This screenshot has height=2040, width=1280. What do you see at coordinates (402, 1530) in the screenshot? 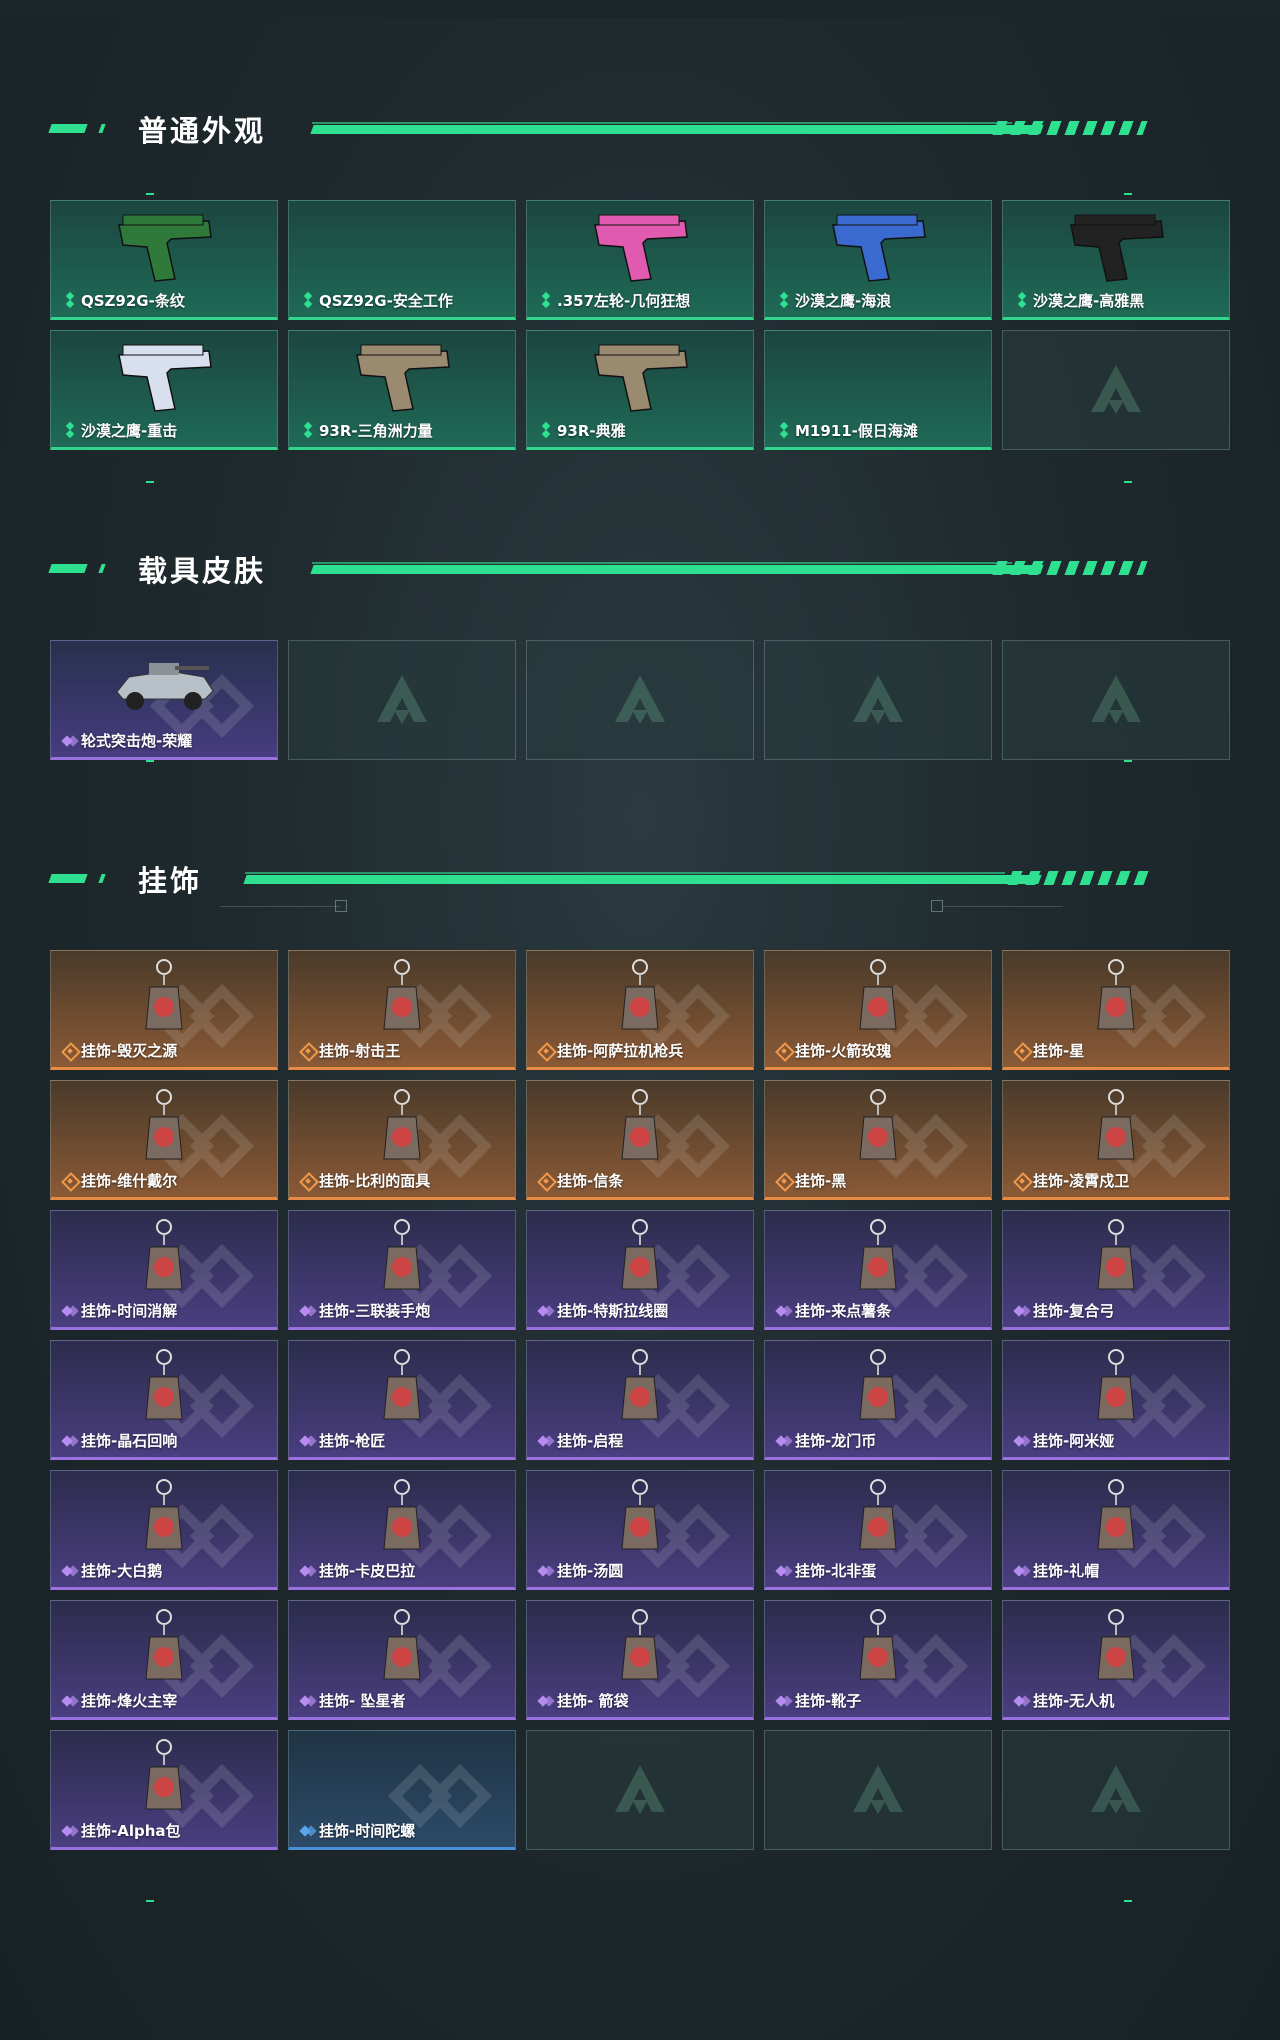
I see `item-card: 挂饰-卡皮巴拉` at bounding box center [402, 1530].